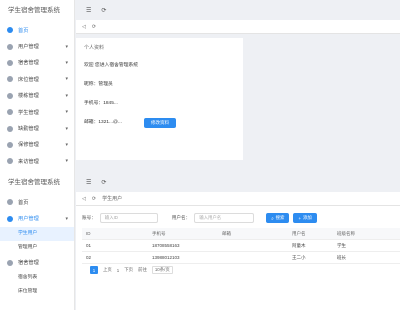  I want to click on search-icon: ⌕, so click(272, 218).